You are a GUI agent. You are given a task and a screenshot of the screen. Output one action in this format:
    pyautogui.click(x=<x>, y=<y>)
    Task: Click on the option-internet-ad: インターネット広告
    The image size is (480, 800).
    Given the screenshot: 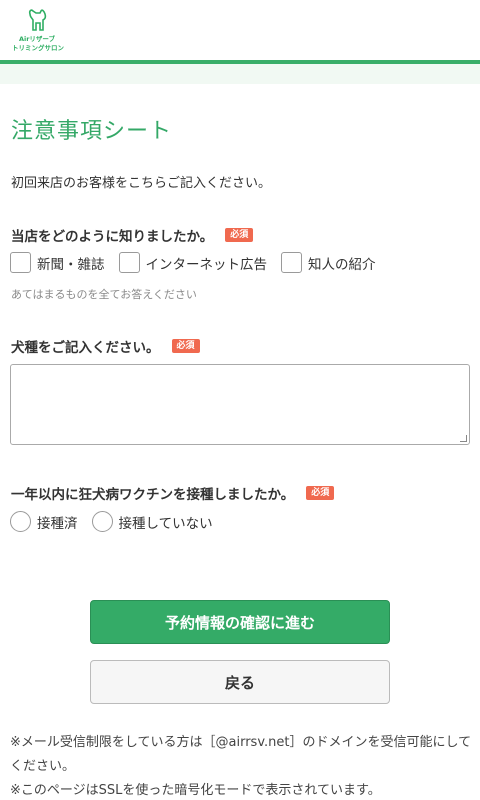 What is the action you would take?
    pyautogui.click(x=193, y=262)
    